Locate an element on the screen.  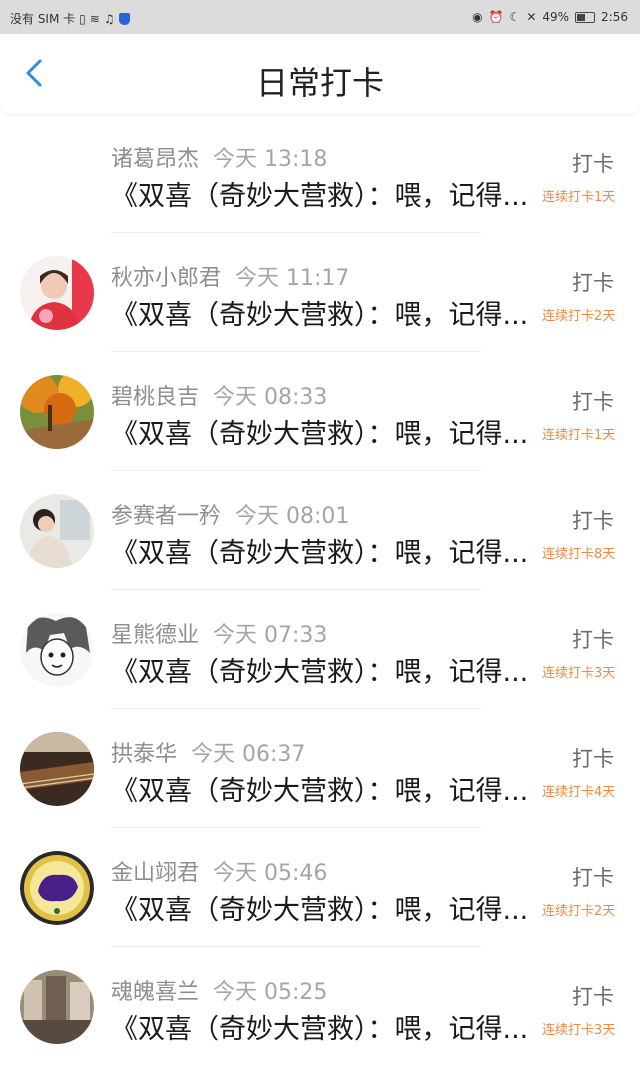
user-name: 金山翊君 is located at coordinates (155, 873).